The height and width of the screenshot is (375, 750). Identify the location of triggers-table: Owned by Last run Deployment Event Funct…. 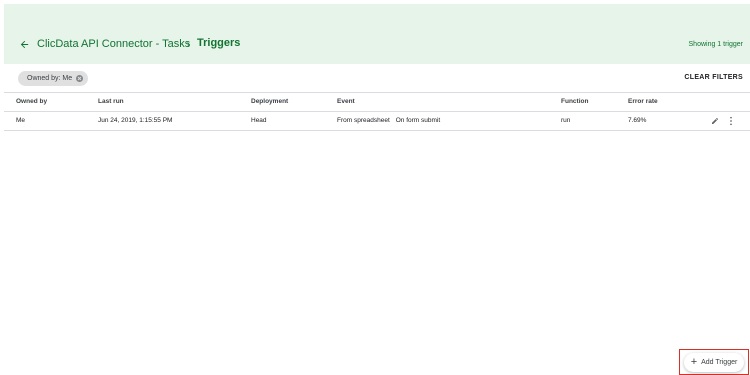
(377, 111).